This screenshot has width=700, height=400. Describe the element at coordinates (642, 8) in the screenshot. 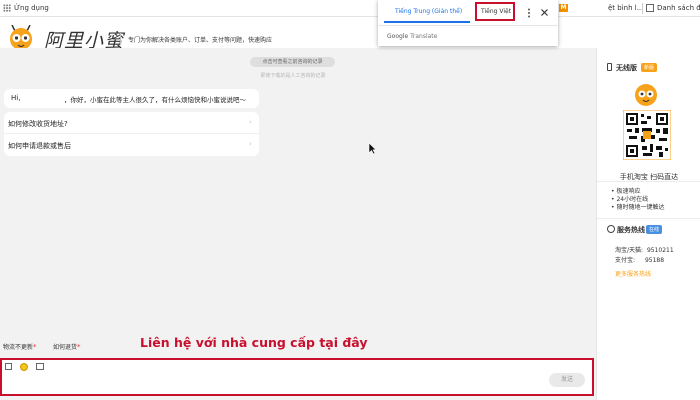

I see `bookmark-divider` at that location.